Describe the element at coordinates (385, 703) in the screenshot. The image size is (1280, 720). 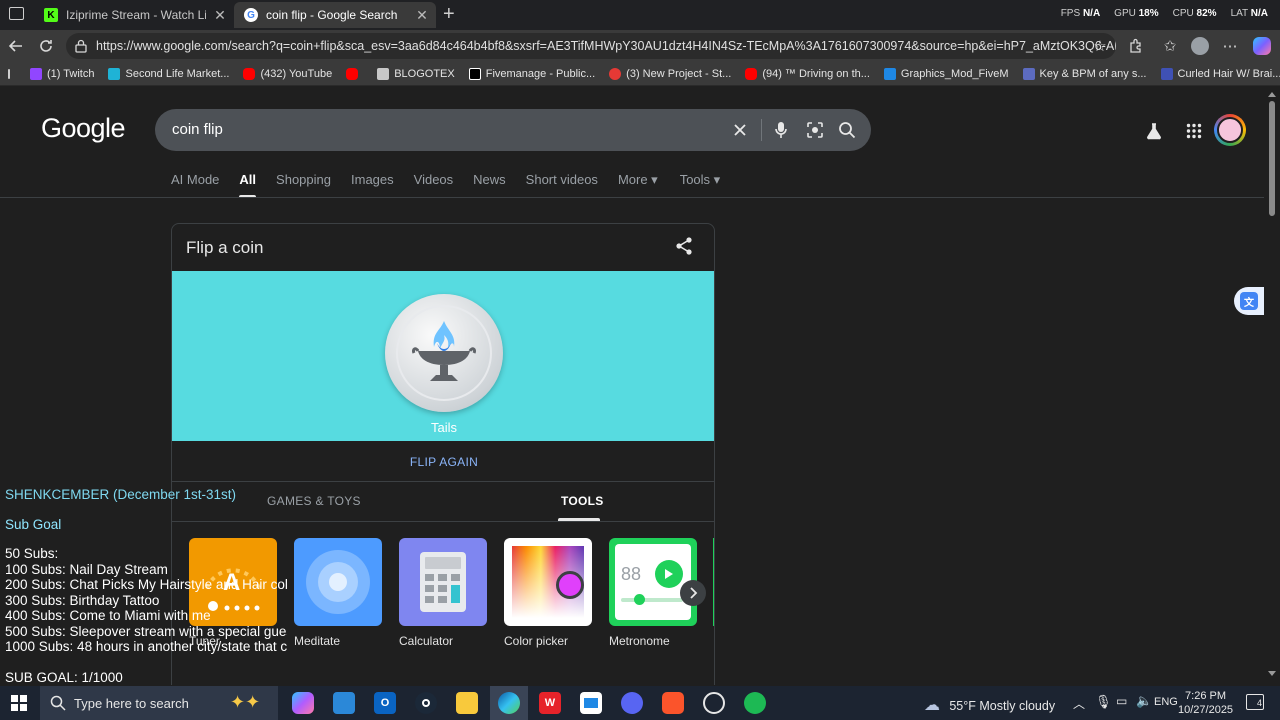
I see `outlook-icon: O` at that location.